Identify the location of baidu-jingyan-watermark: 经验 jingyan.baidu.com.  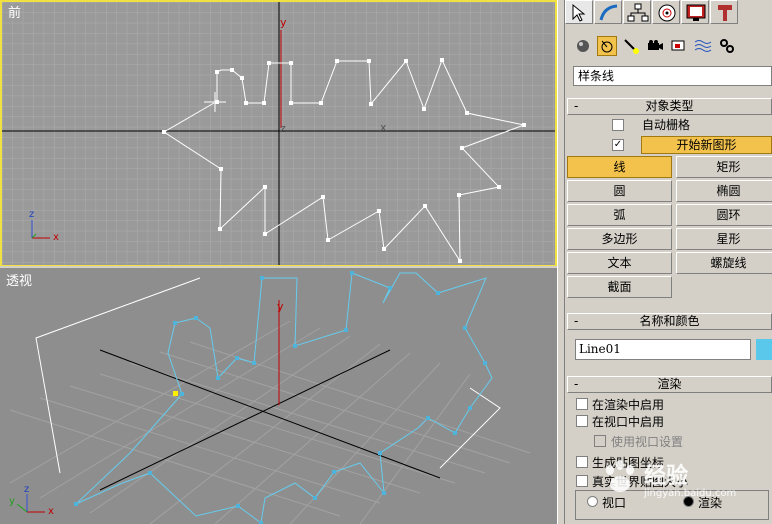
(680, 480).